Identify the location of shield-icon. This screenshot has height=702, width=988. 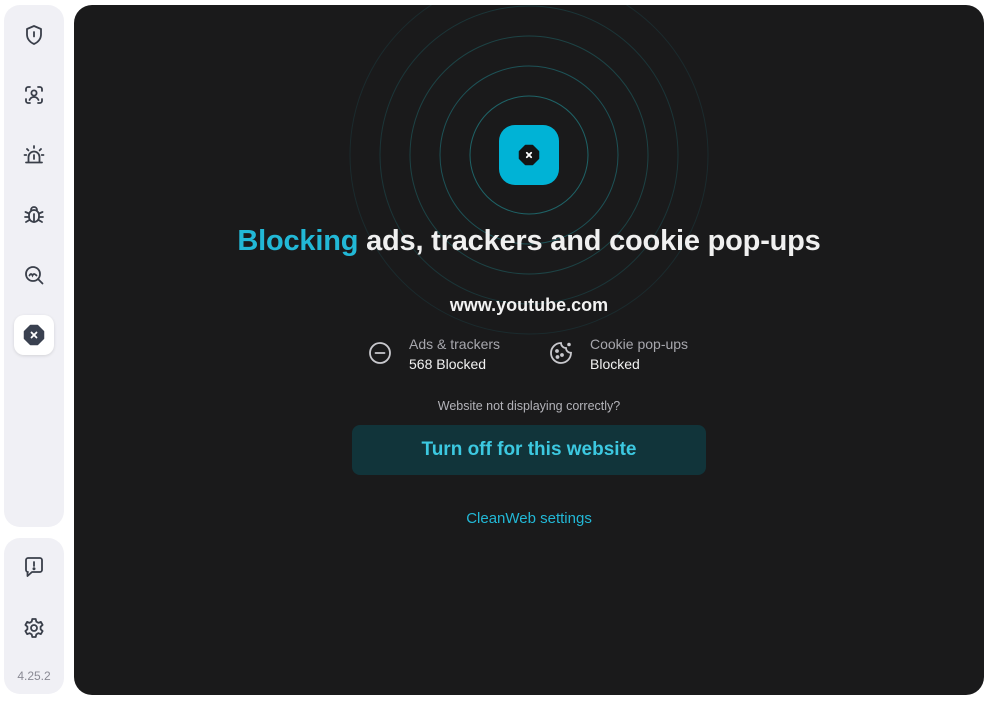
(34, 35).